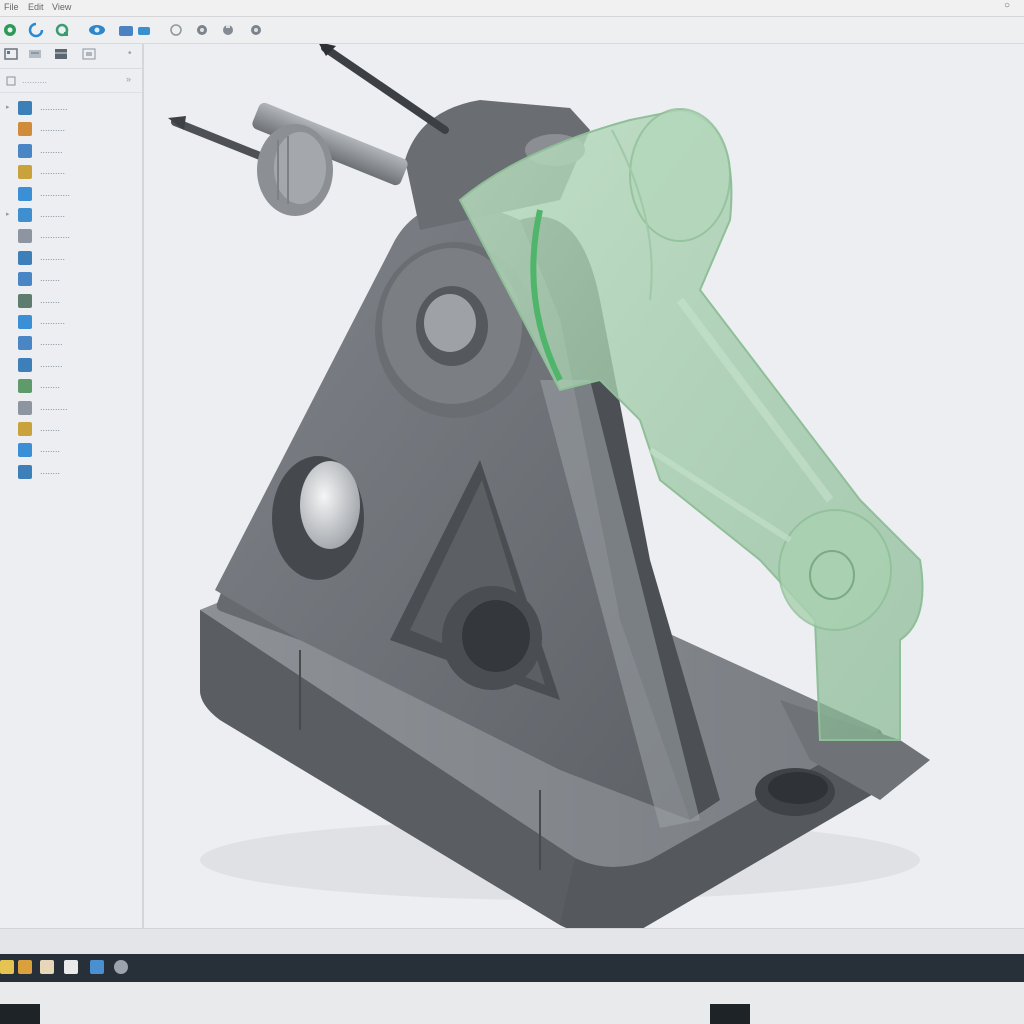 The image size is (1024, 1024). What do you see at coordinates (1007, 5) in the screenshot?
I see `window-controls-icon: ○` at bounding box center [1007, 5].